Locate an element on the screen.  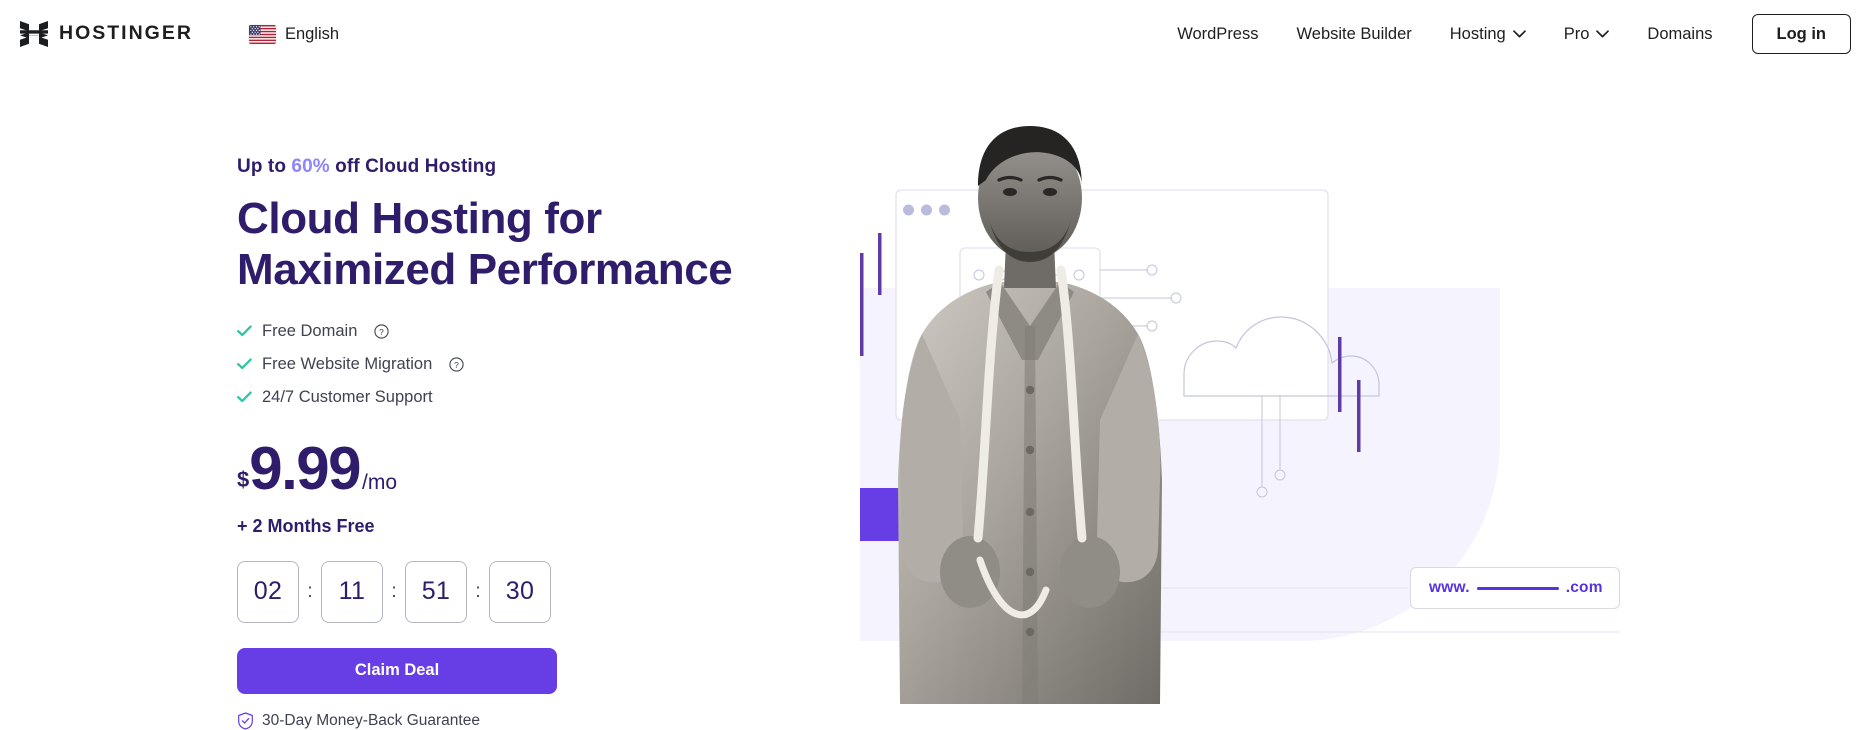
nav-item-pro: Pro is located at coordinates (1587, 34).